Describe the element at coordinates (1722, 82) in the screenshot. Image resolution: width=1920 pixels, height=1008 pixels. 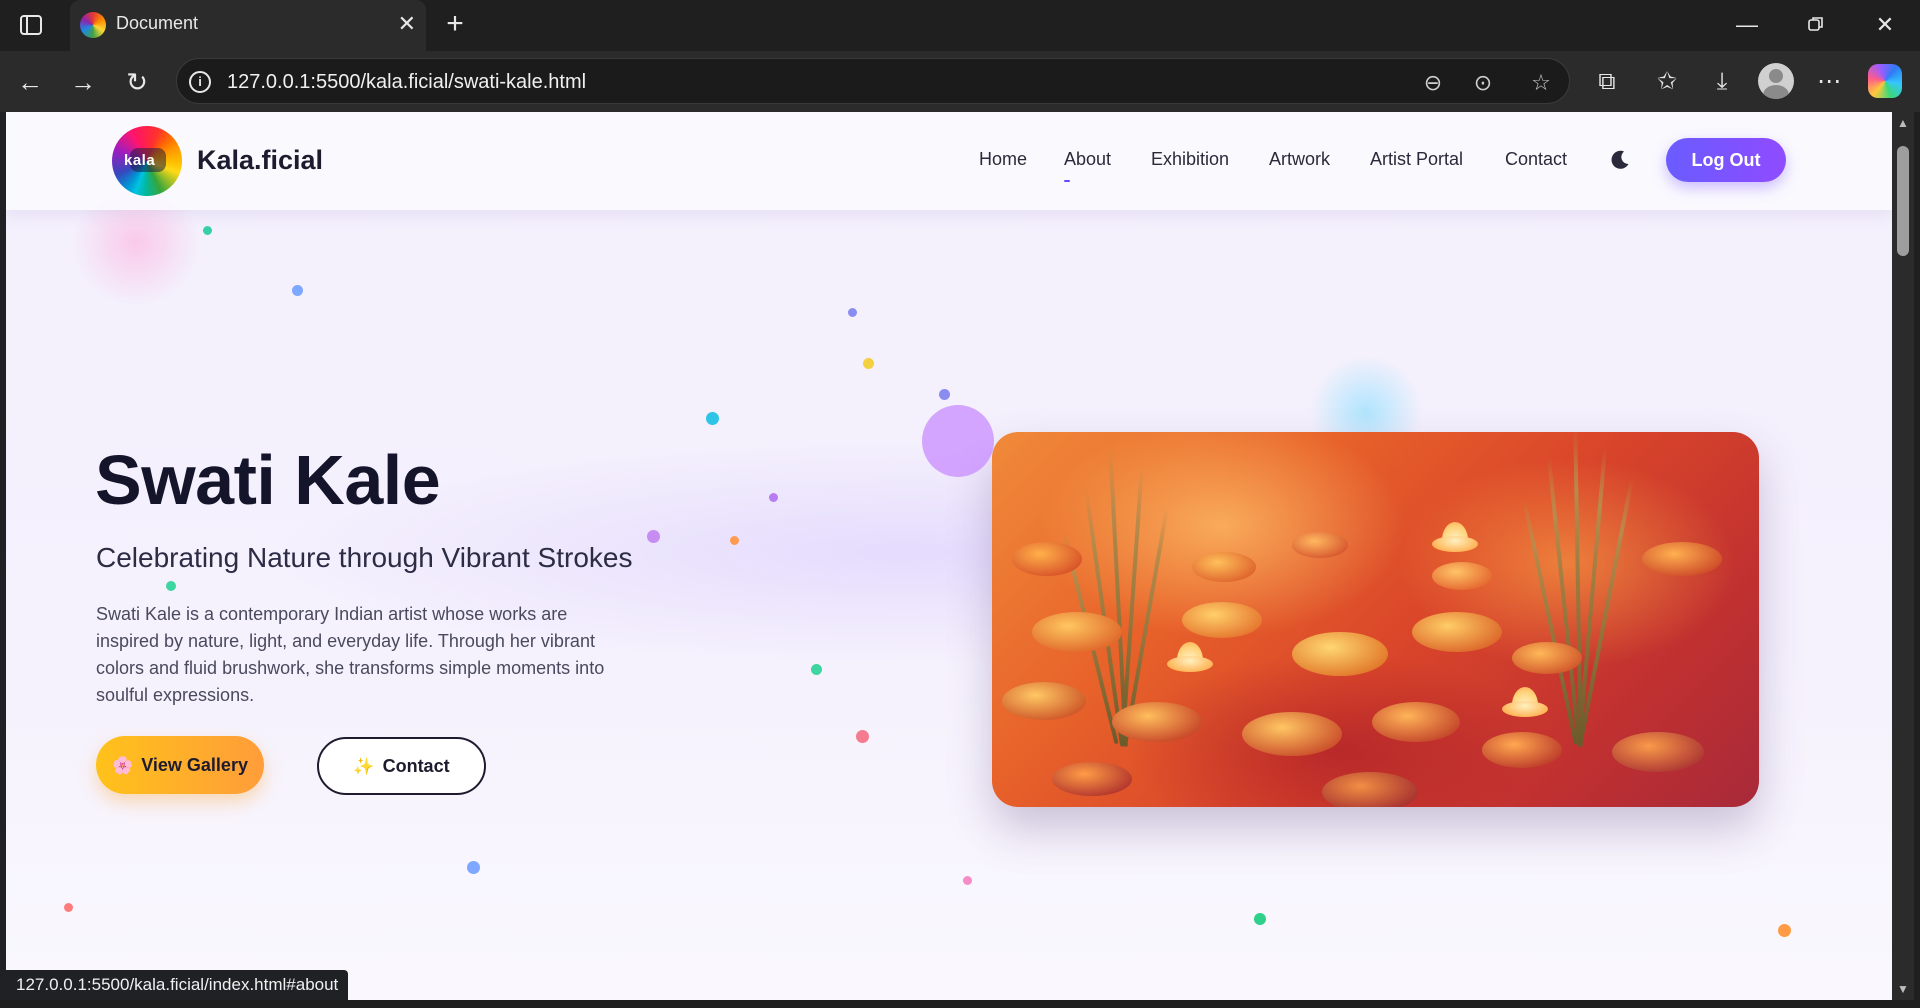
I see `downloads-icon: ⤓` at that location.